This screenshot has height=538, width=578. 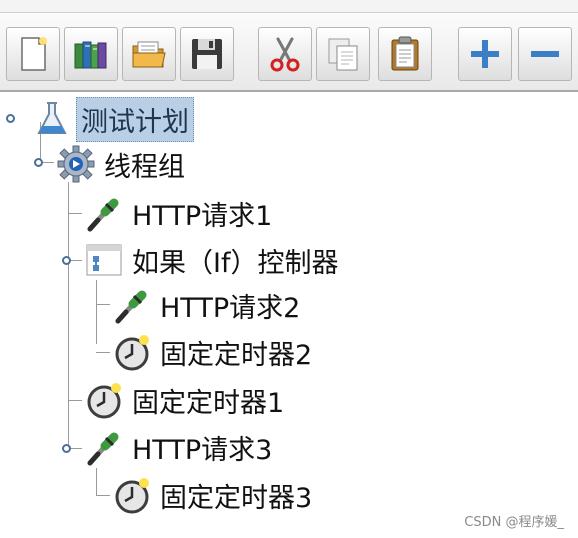 I want to click on collapse-button, so click(x=545, y=54).